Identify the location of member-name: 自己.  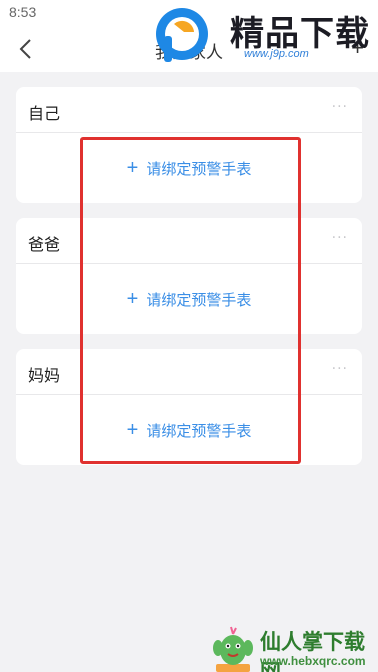
(44, 113).